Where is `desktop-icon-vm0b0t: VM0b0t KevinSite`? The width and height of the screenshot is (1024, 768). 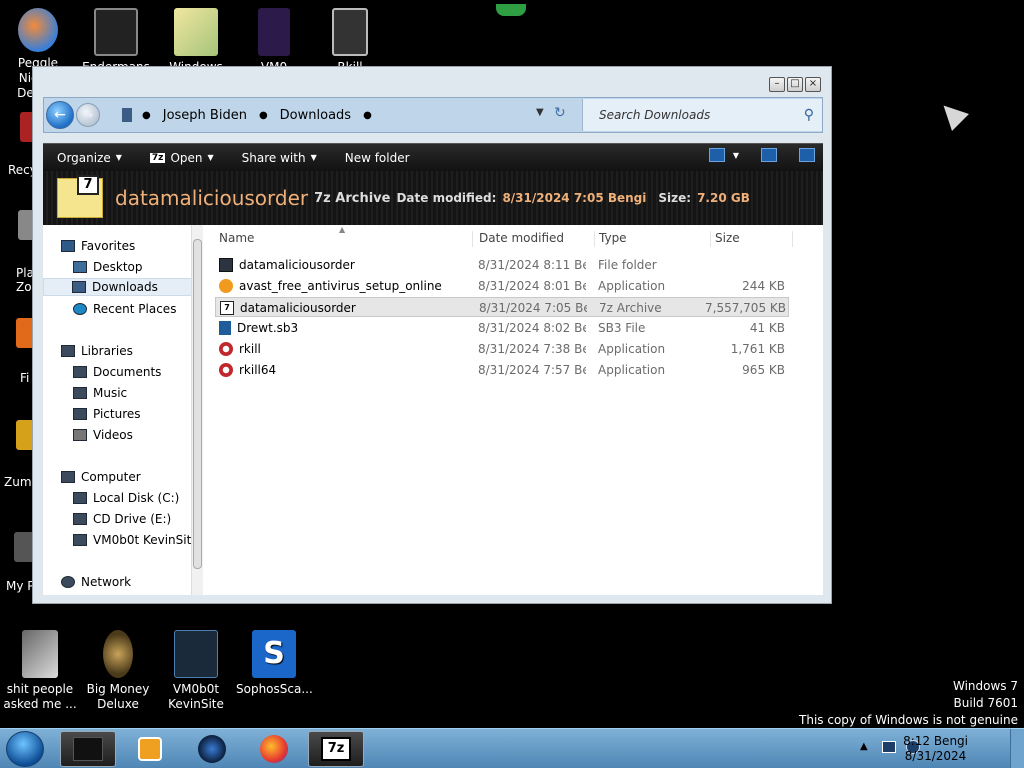 desktop-icon-vm0b0t: VM0b0t KevinSite is located at coordinates (196, 671).